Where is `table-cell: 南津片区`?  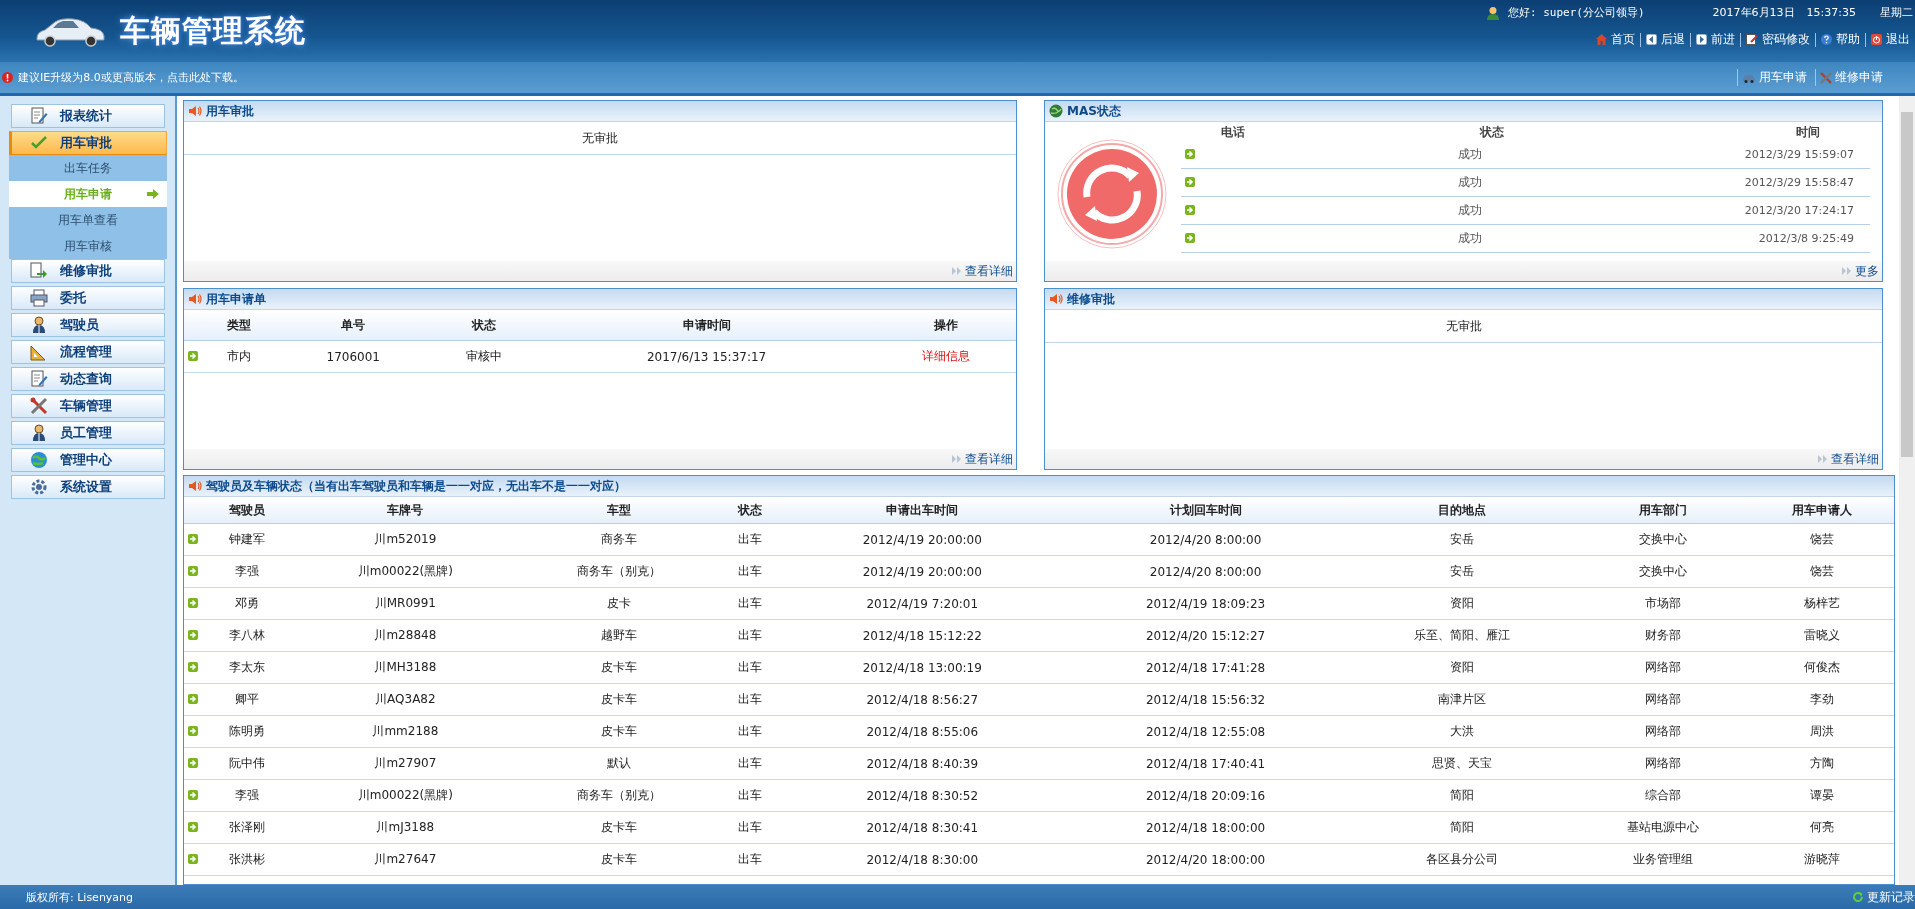 table-cell: 南津片区 is located at coordinates (1462, 699).